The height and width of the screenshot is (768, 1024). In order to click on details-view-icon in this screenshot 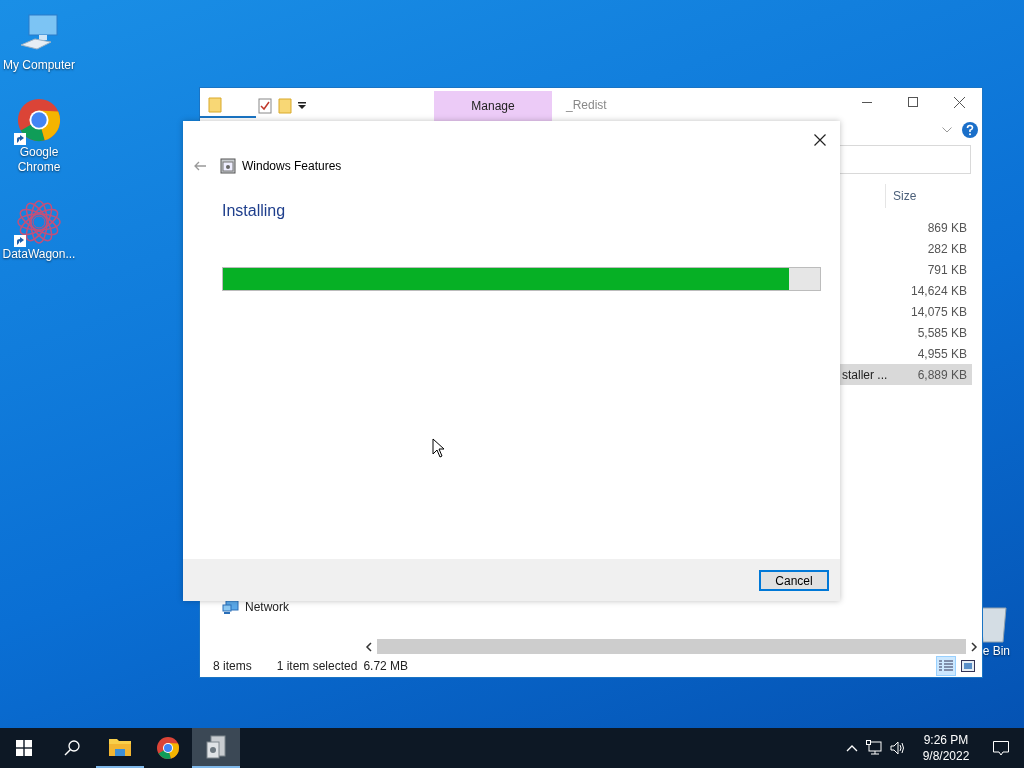, I will do `click(946, 666)`.